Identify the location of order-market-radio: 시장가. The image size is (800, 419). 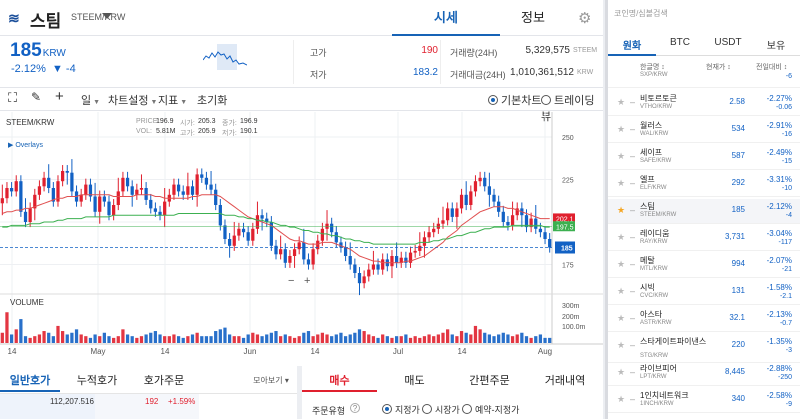
(441, 409).